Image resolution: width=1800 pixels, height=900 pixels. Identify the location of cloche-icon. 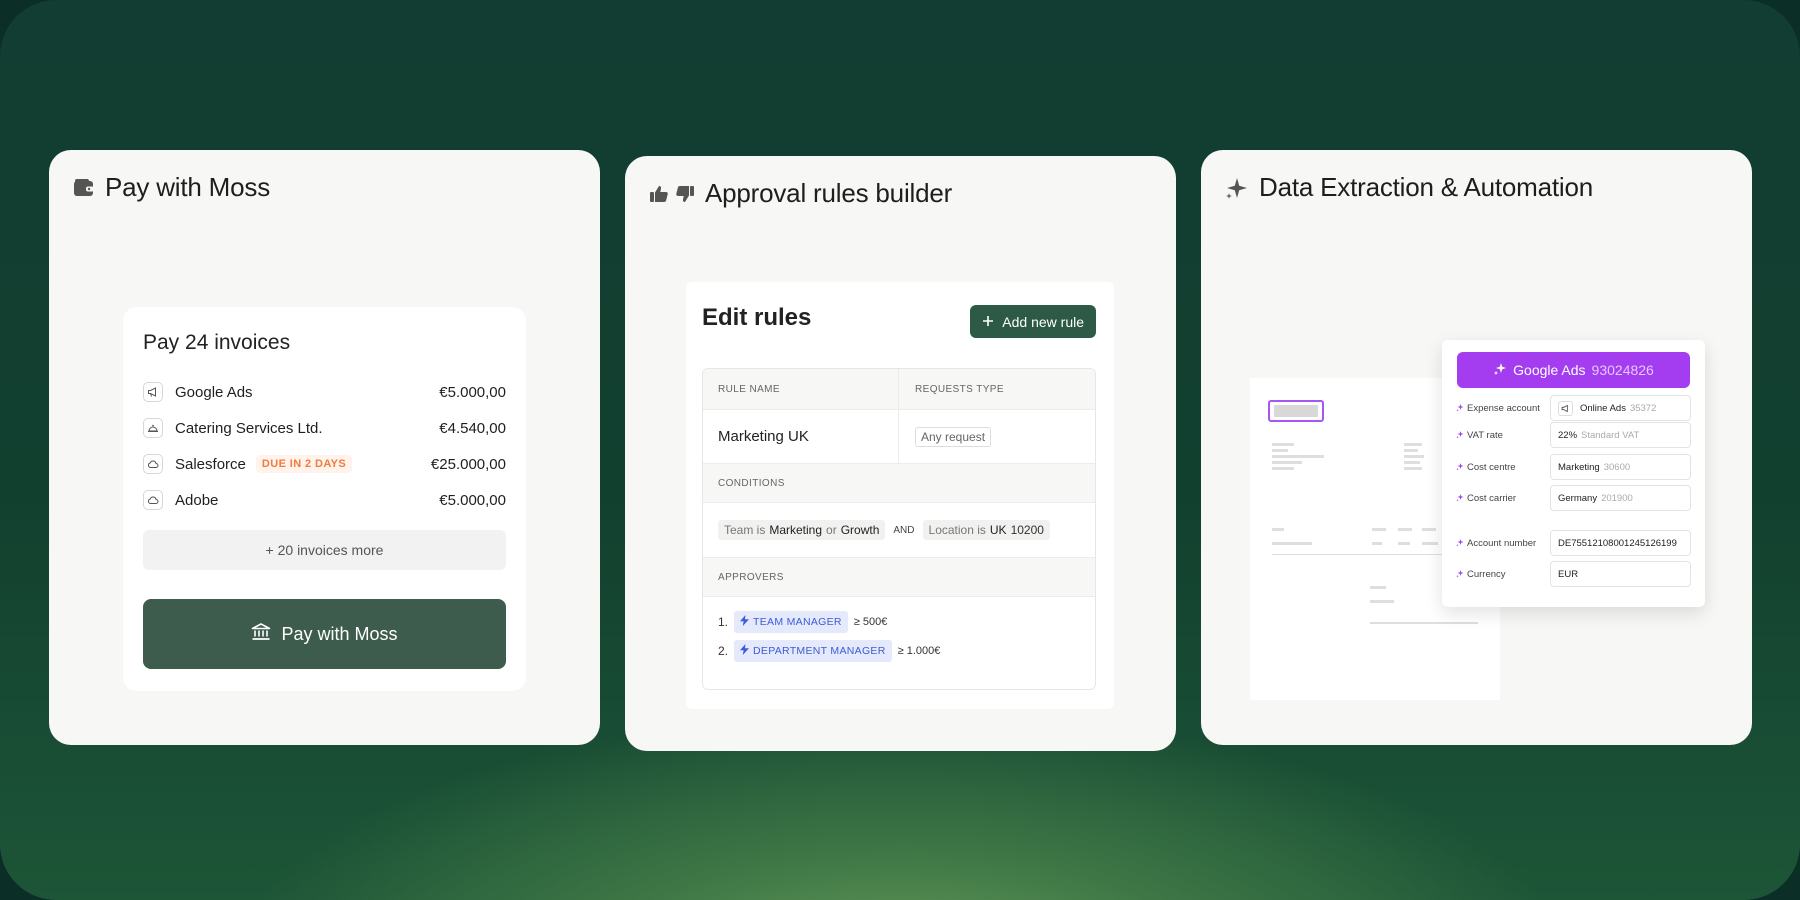
(153, 428).